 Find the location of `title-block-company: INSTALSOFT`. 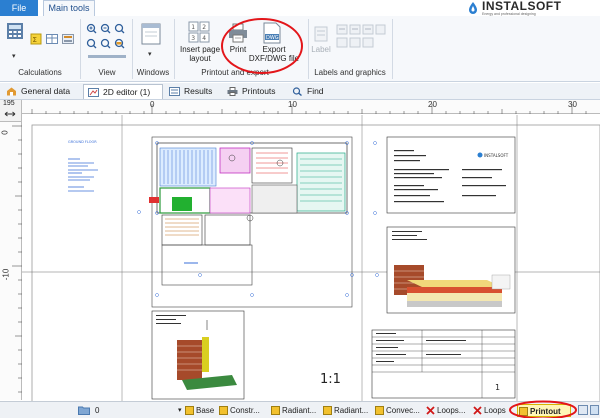

title-block-company: INSTALSOFT is located at coordinates (496, 155).